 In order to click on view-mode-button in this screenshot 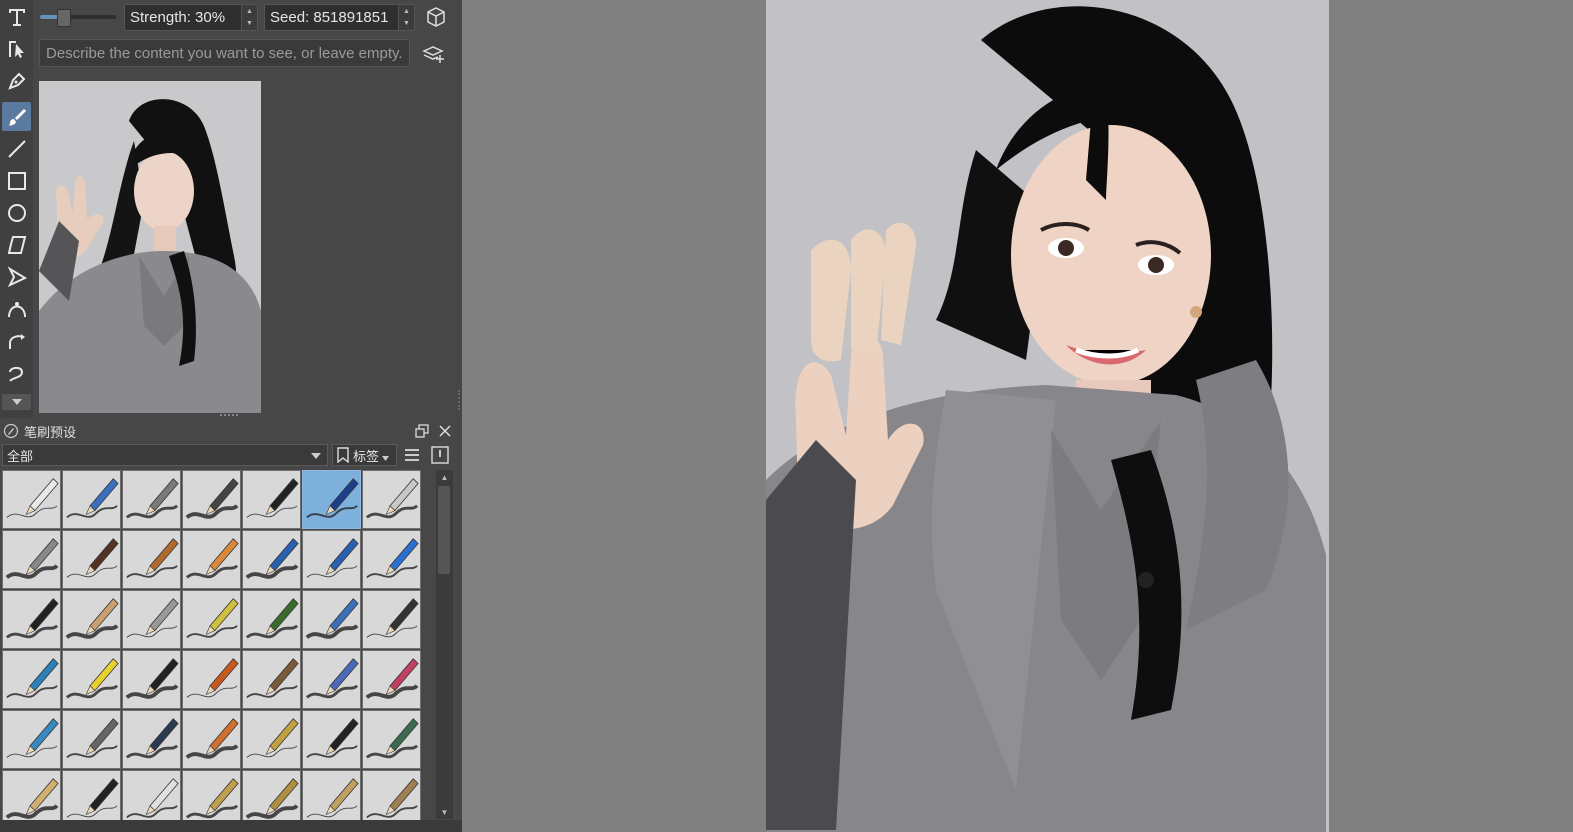, I will do `click(412, 455)`.